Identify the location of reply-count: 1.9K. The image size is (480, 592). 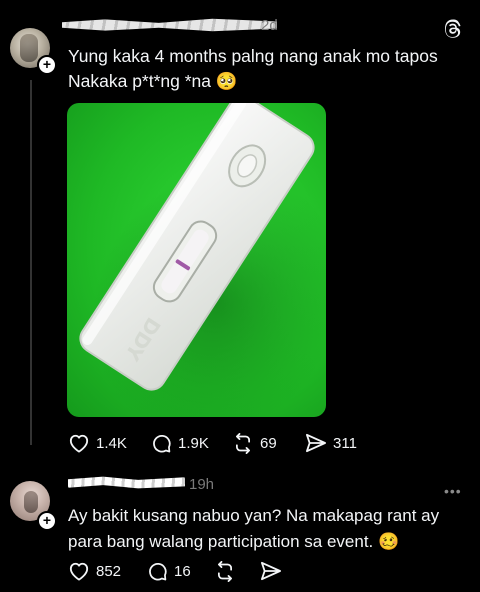
(193, 443).